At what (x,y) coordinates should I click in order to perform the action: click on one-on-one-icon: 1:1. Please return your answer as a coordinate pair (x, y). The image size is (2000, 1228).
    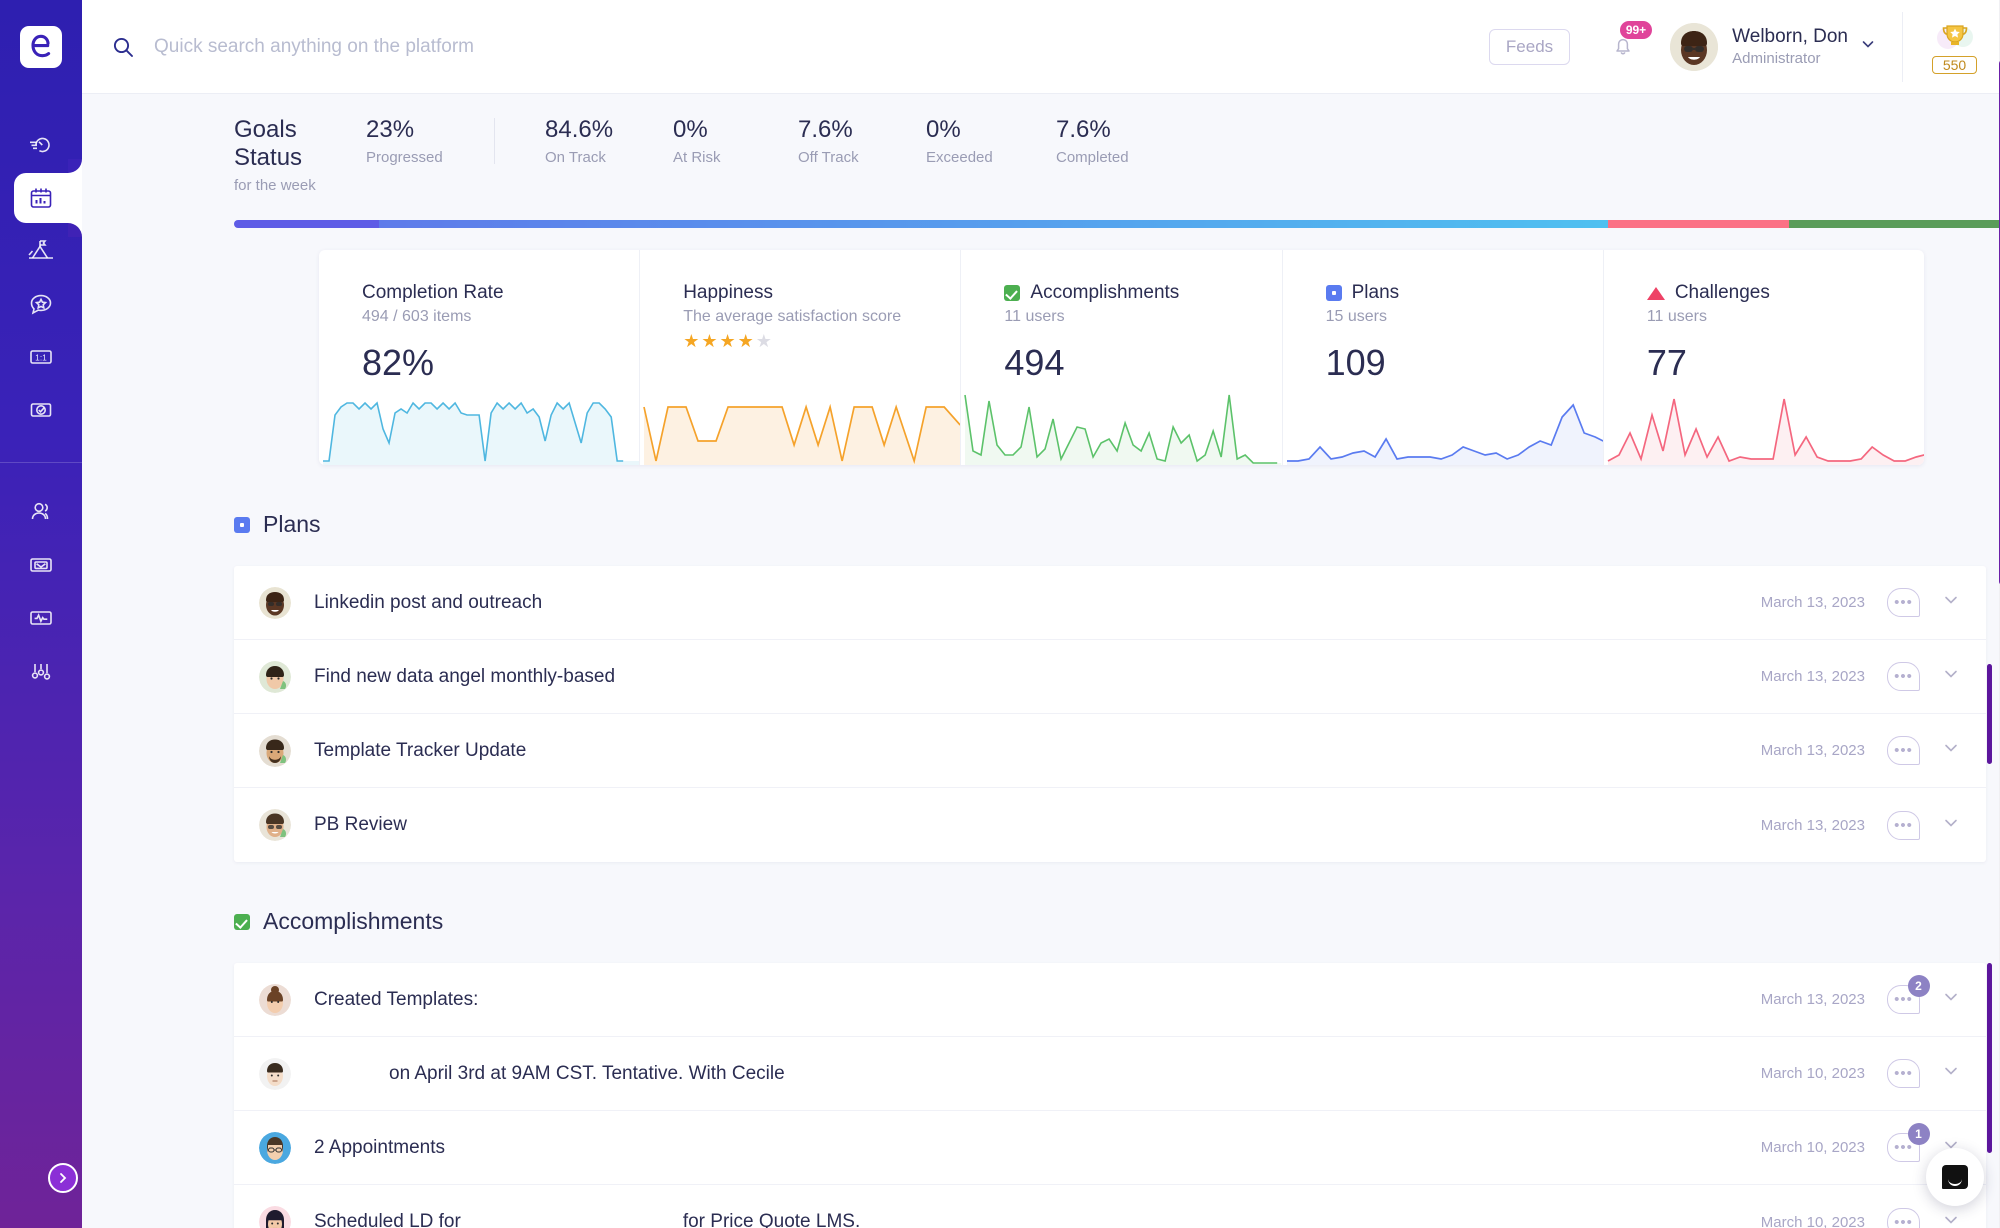
    Looking at the image, I should click on (41, 356).